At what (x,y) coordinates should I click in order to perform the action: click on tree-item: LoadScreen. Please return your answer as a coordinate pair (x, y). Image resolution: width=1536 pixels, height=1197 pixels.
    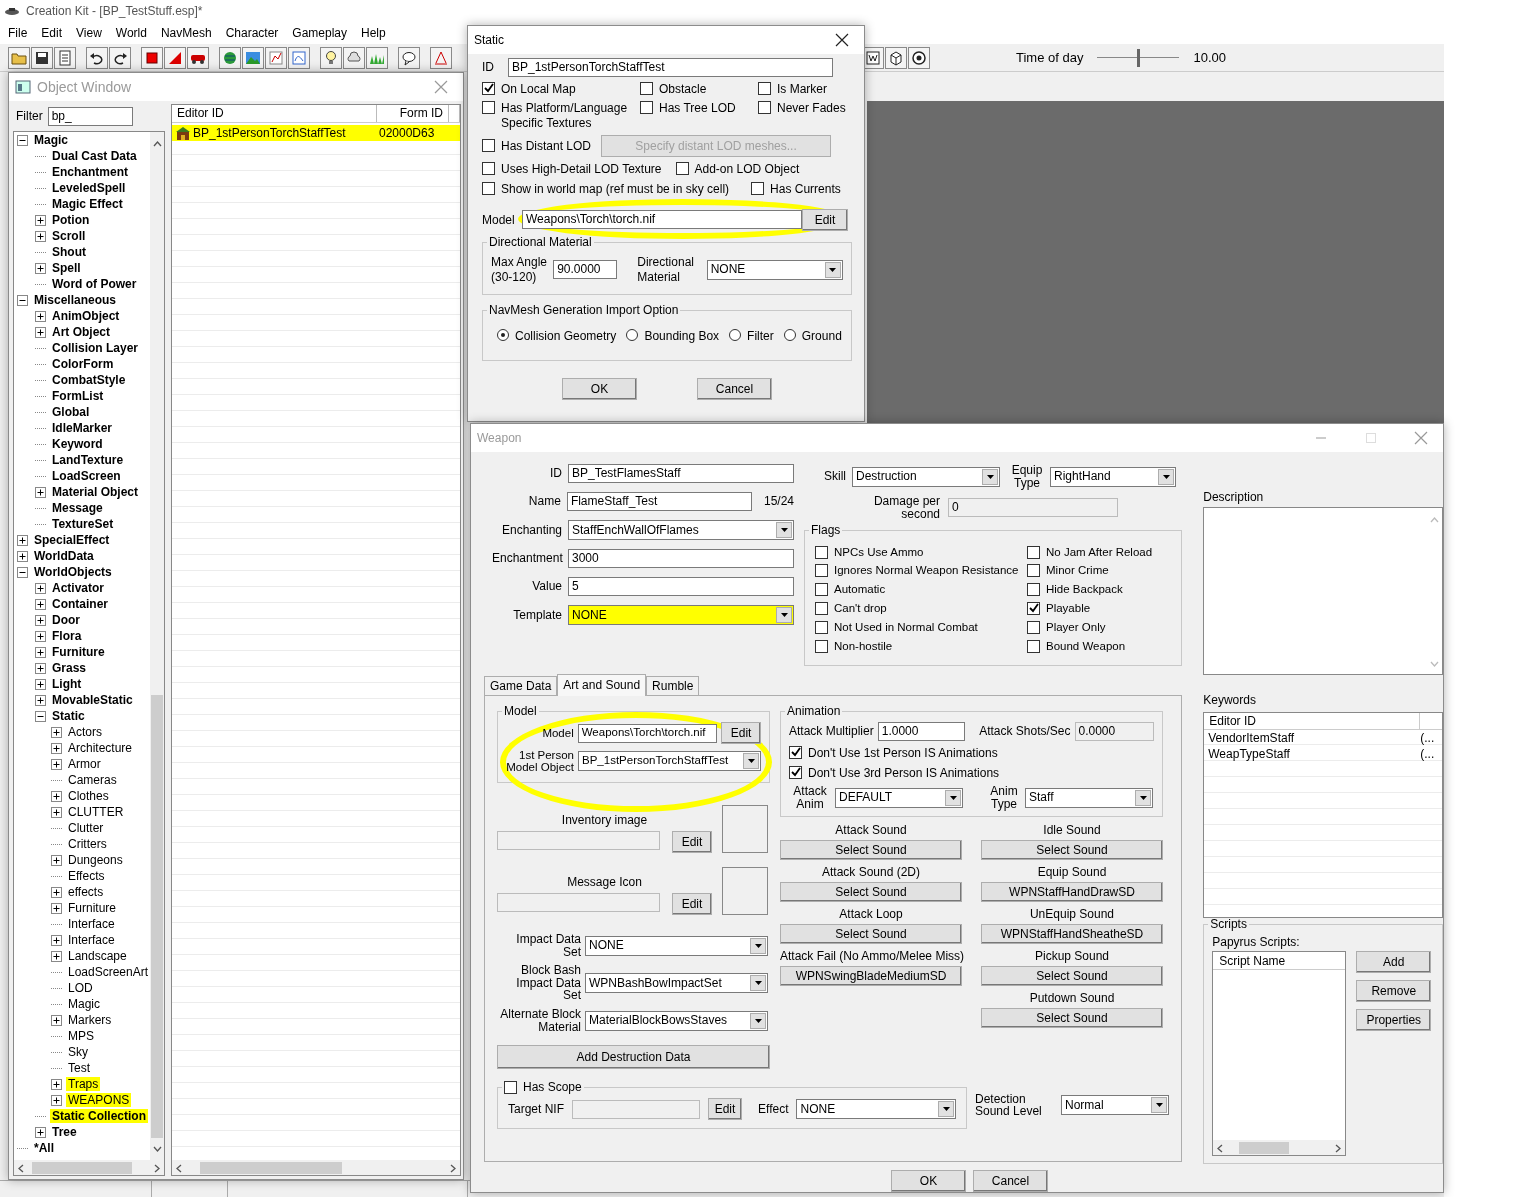
    Looking at the image, I should click on (86, 476).